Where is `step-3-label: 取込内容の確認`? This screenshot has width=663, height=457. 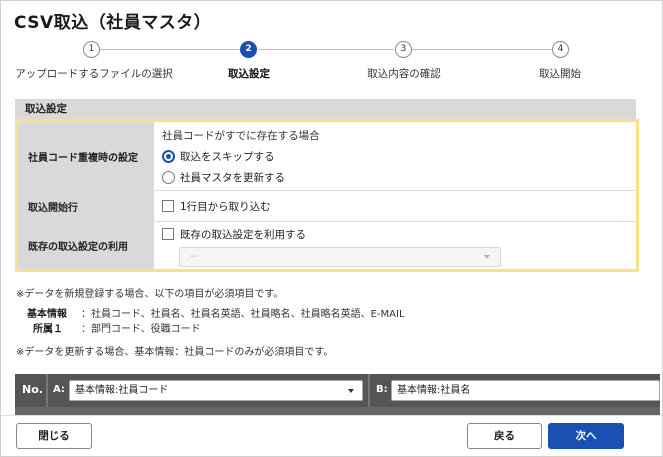
step-3-label: 取込内容の確認 is located at coordinates (404, 74).